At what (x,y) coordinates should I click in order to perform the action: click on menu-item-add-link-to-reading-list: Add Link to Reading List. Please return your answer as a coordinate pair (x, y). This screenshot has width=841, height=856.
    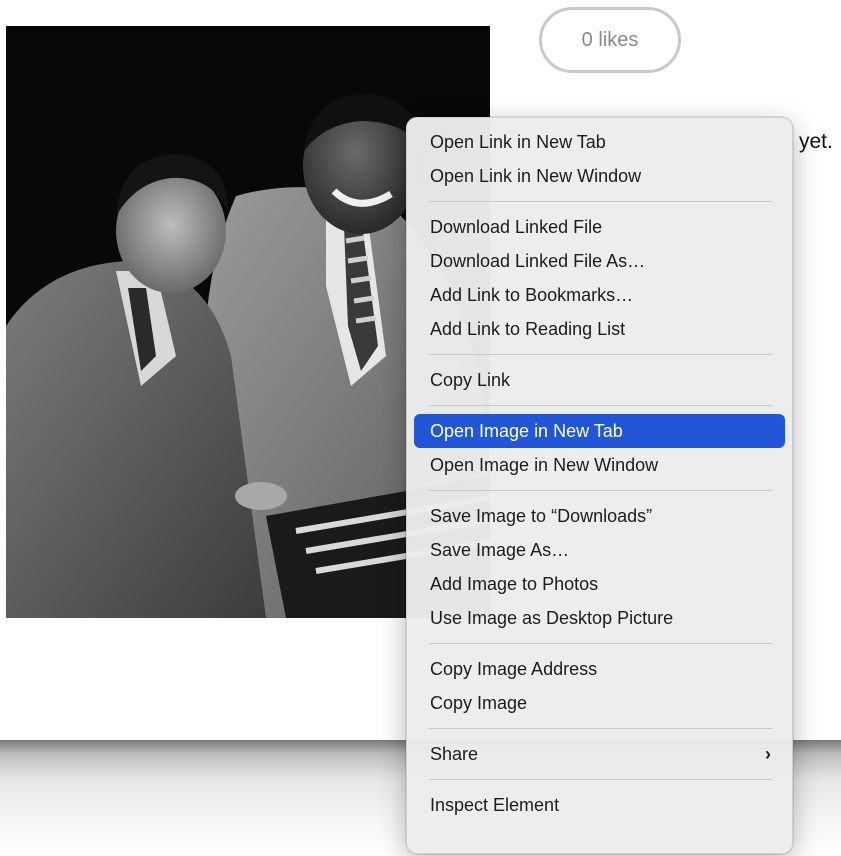
    Looking at the image, I should click on (599, 329).